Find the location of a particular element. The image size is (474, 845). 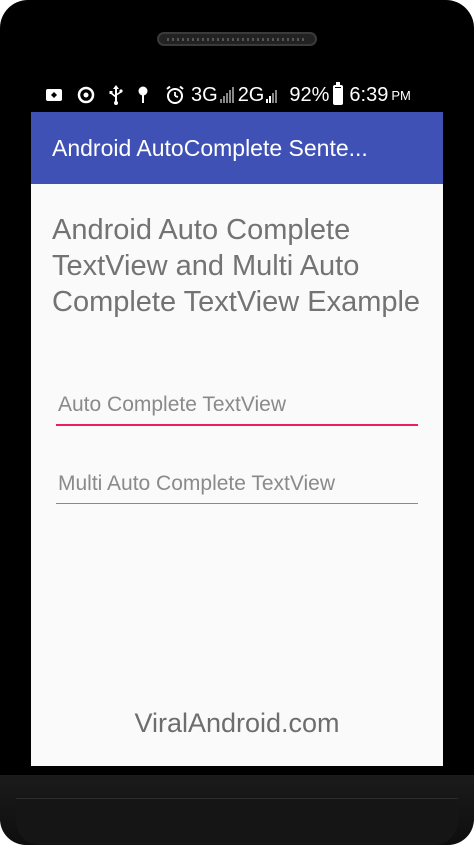

multi-auto-complete-input is located at coordinates (237, 484).